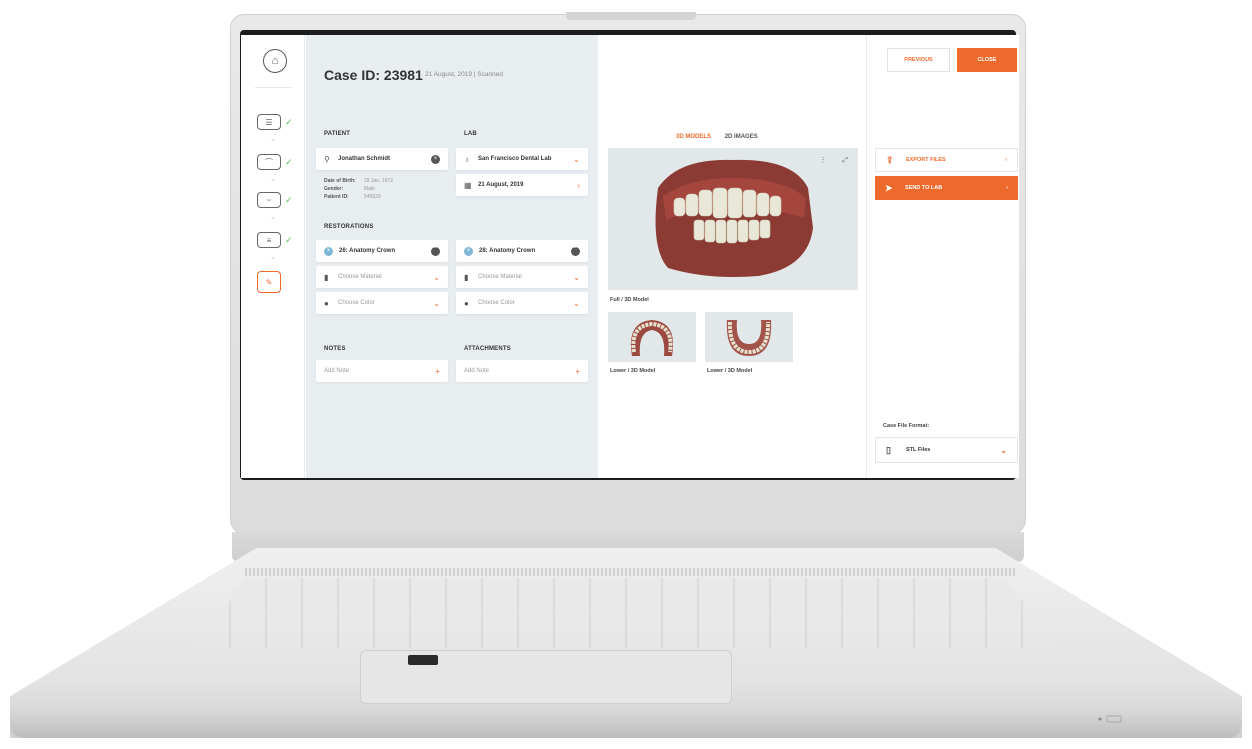  I want to click on restoration-2: × 28: Anatomy Crown ˆ, so click(522, 251).